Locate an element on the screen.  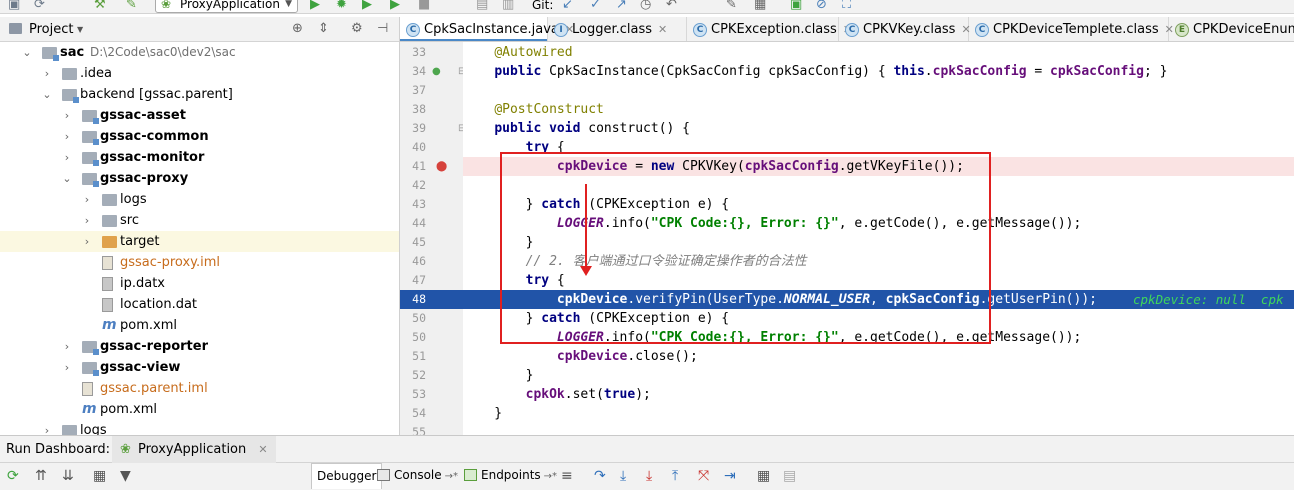
code-line: public void construct() { is located at coordinates (878, 128).